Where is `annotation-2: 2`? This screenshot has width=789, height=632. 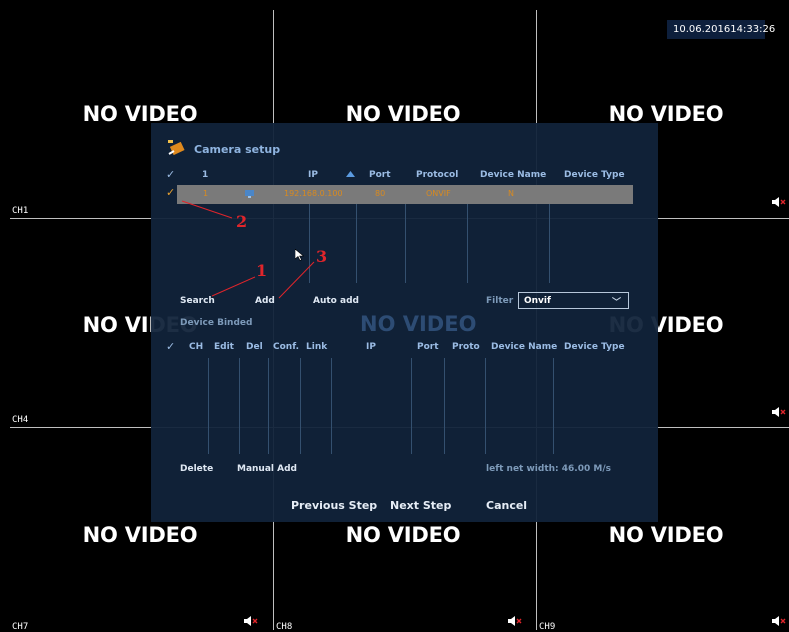 annotation-2: 2 is located at coordinates (242, 221).